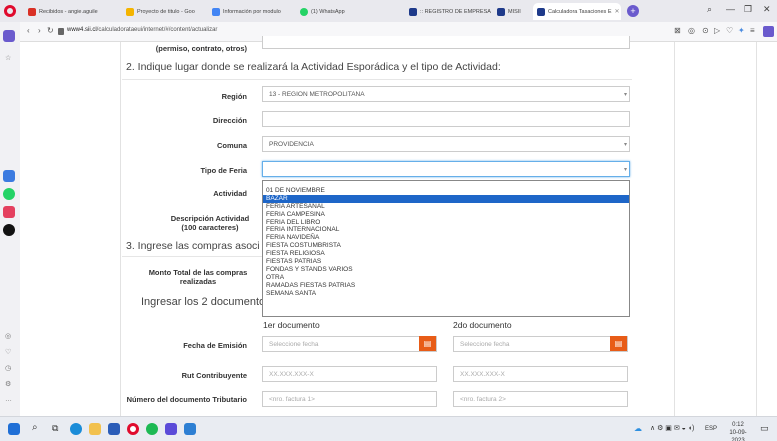 This screenshot has width=777, height=441. Describe the element at coordinates (223, 170) in the screenshot. I see `tipo-feria-label: Tipo de Feria` at that location.